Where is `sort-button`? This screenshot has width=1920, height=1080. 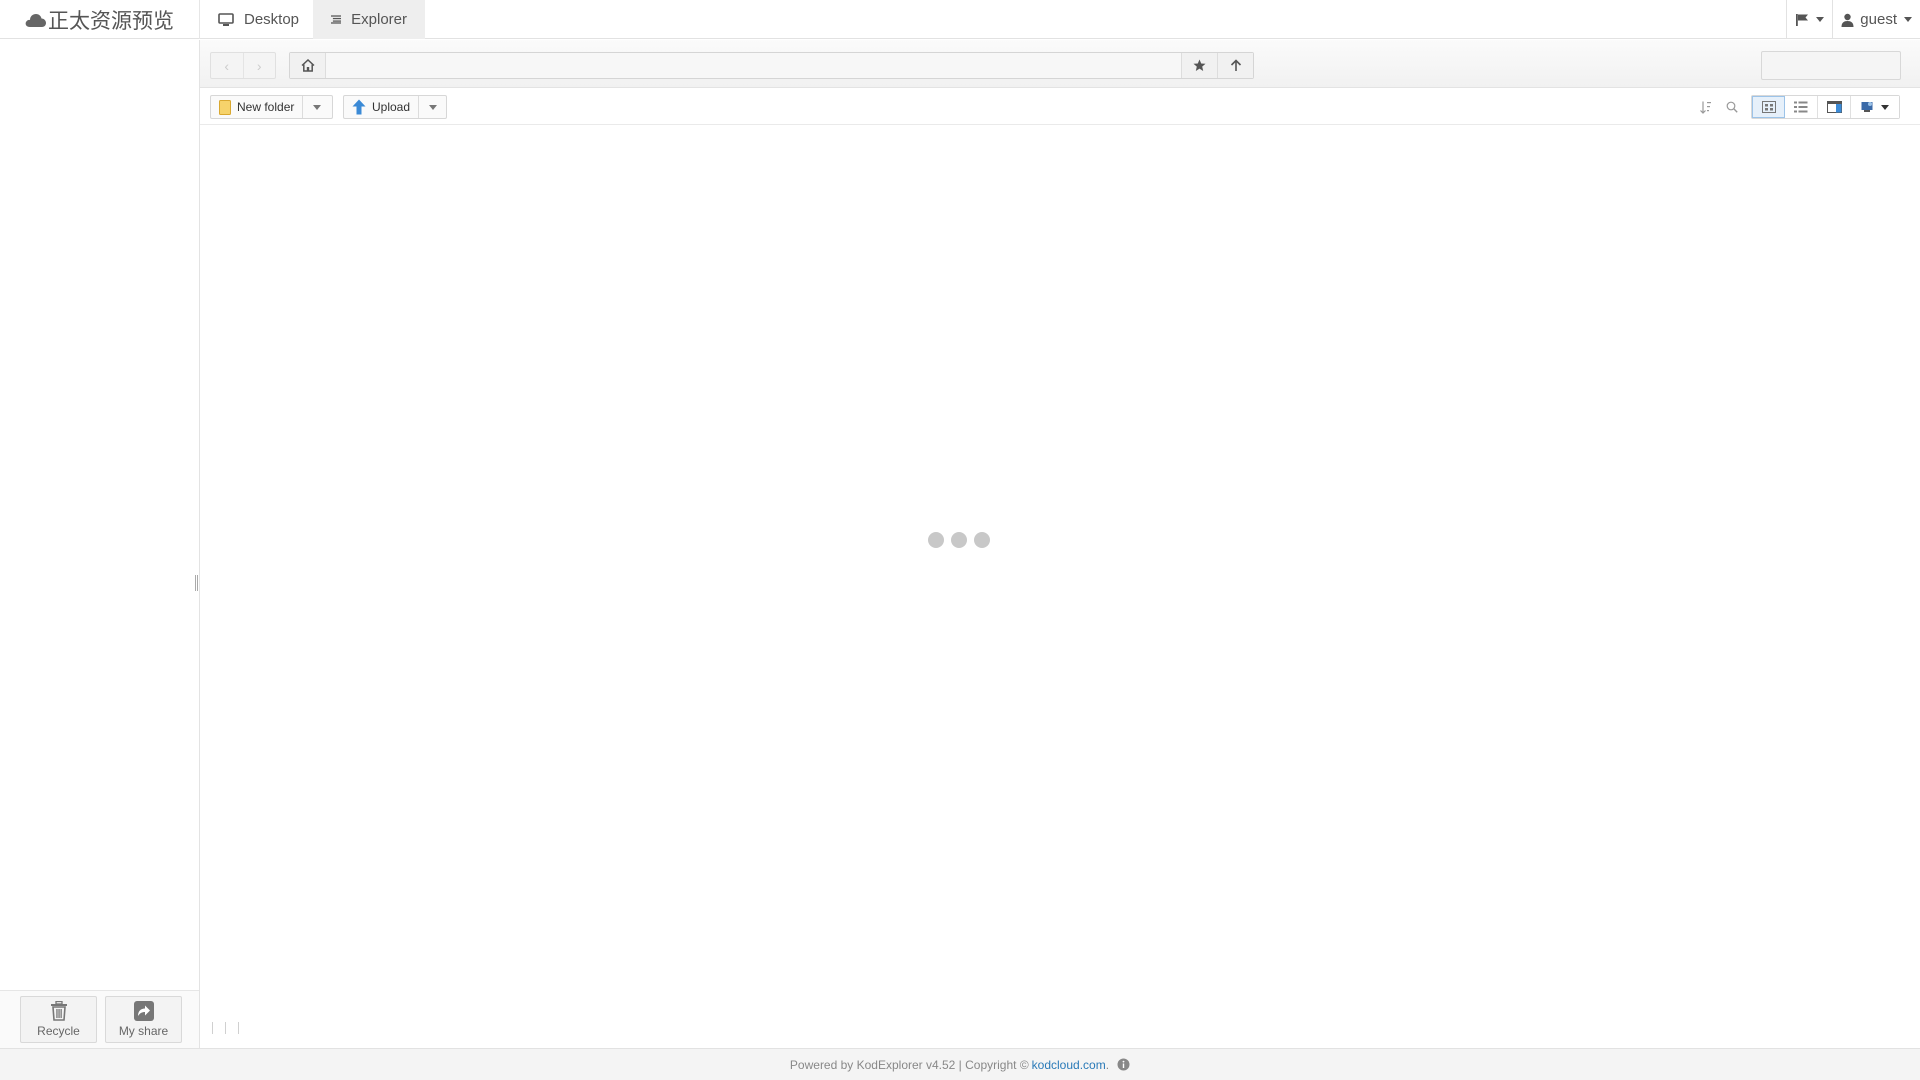 sort-button is located at coordinates (1706, 107).